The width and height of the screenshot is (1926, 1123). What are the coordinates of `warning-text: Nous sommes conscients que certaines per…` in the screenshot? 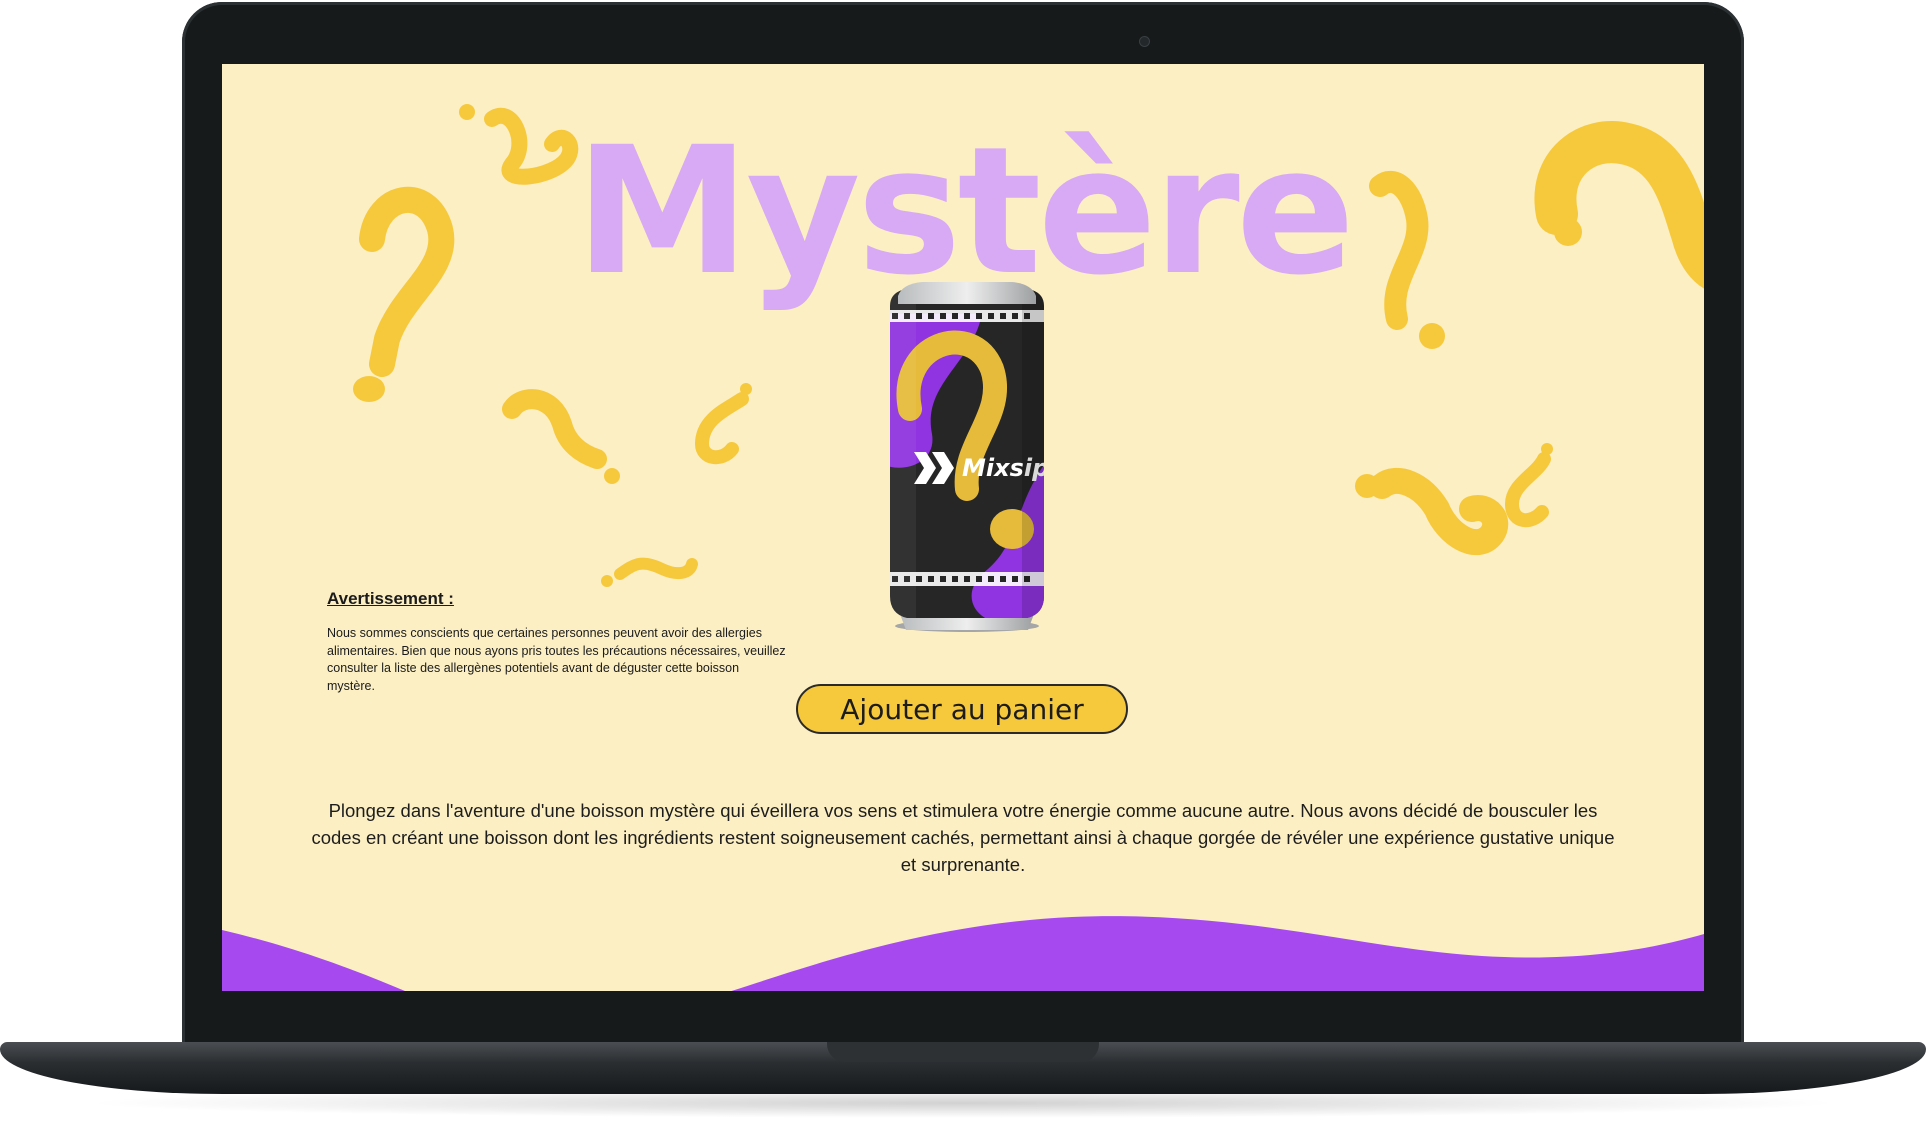 It's located at (556, 659).